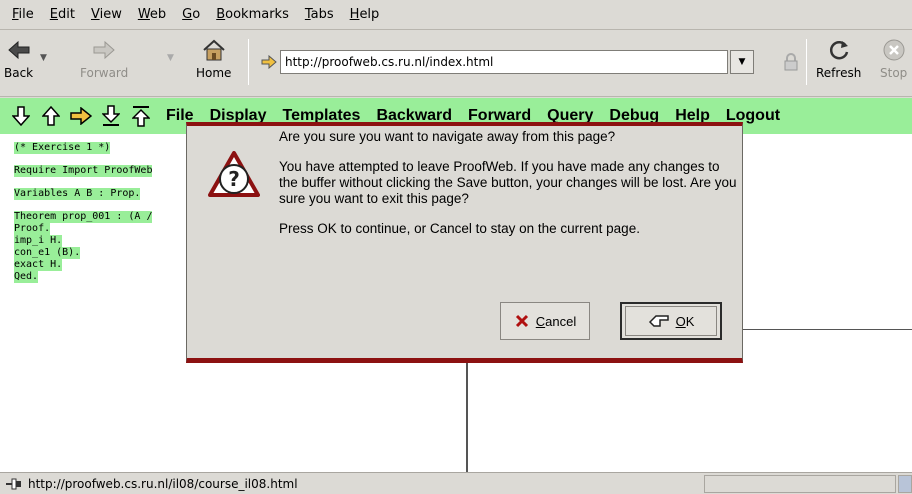 This screenshot has height=494, width=912. What do you see at coordinates (62, 148) in the screenshot?
I see `editor-line: (* Exercise 1 *)` at bounding box center [62, 148].